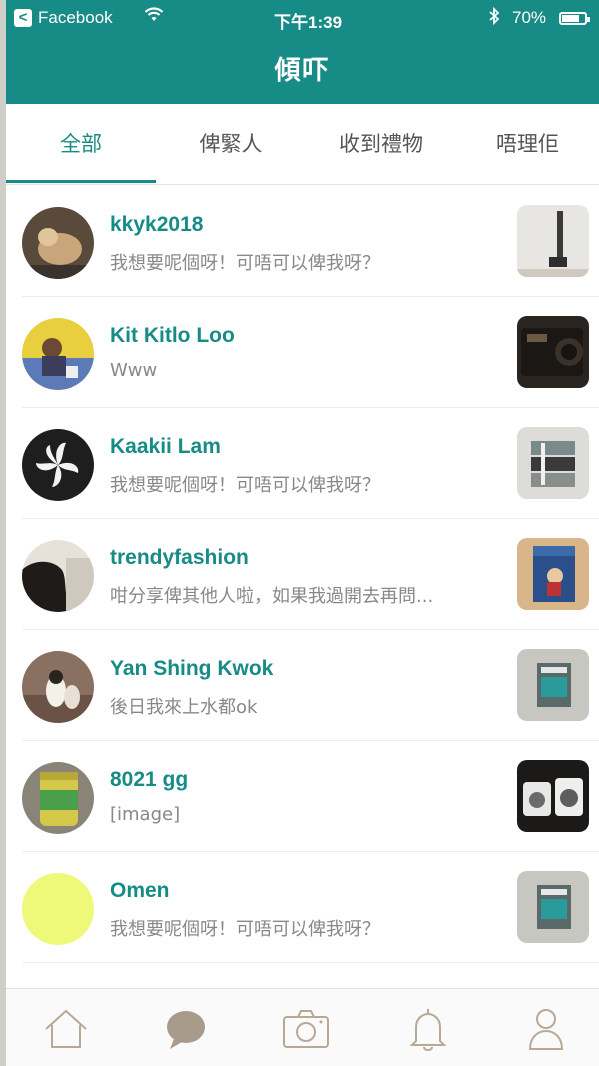 The height and width of the screenshot is (1066, 599). I want to click on contact-name: Kaakii Lam, so click(165, 446).